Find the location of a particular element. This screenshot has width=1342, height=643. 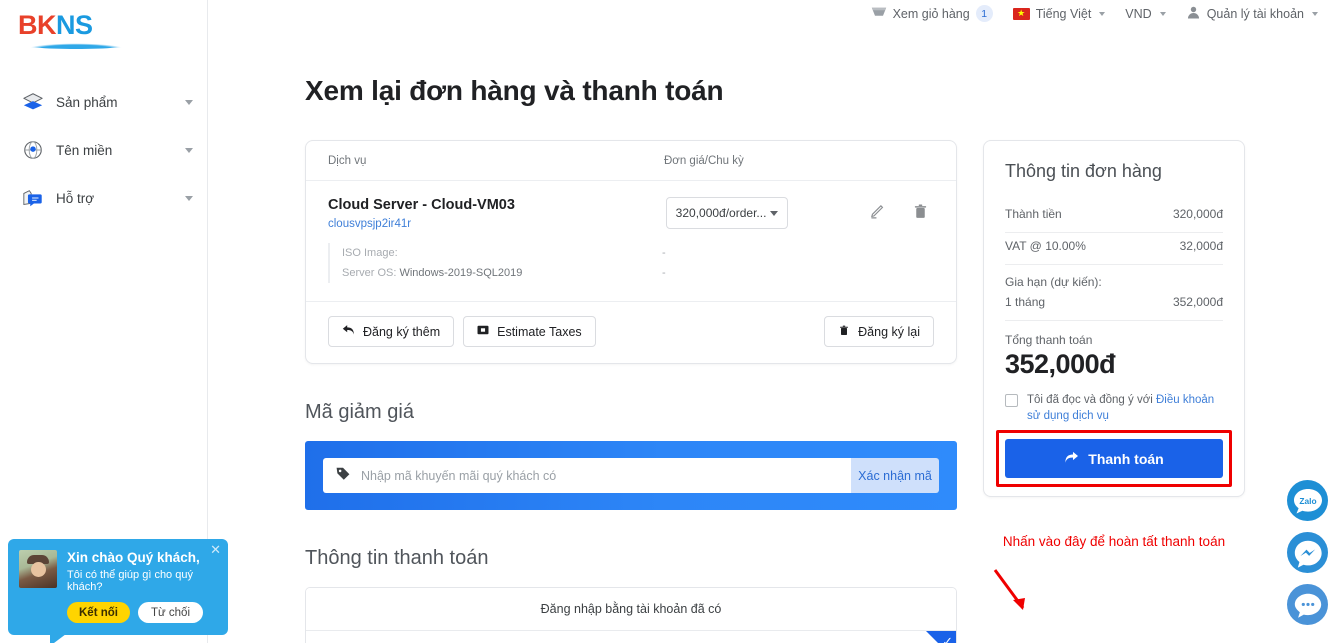

renewal-period: 1 tháng is located at coordinates (1025, 302).